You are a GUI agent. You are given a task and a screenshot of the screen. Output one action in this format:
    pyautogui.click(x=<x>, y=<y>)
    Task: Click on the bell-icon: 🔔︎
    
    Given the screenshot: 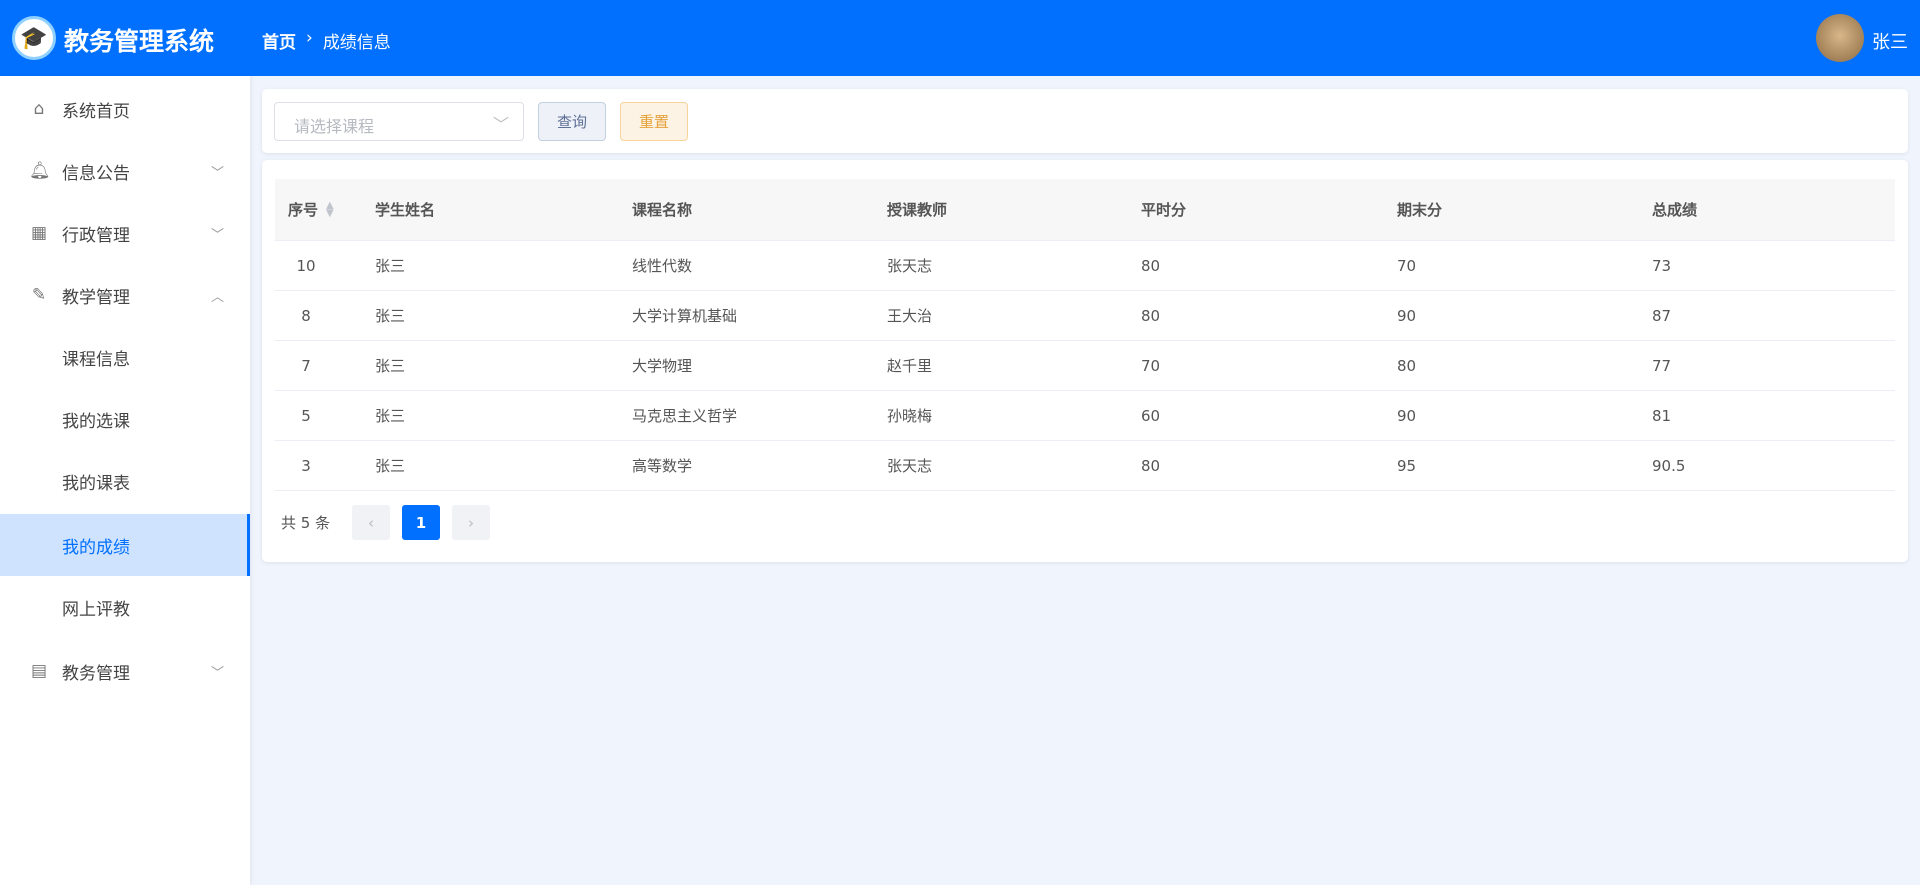 What is the action you would take?
    pyautogui.click(x=40, y=171)
    